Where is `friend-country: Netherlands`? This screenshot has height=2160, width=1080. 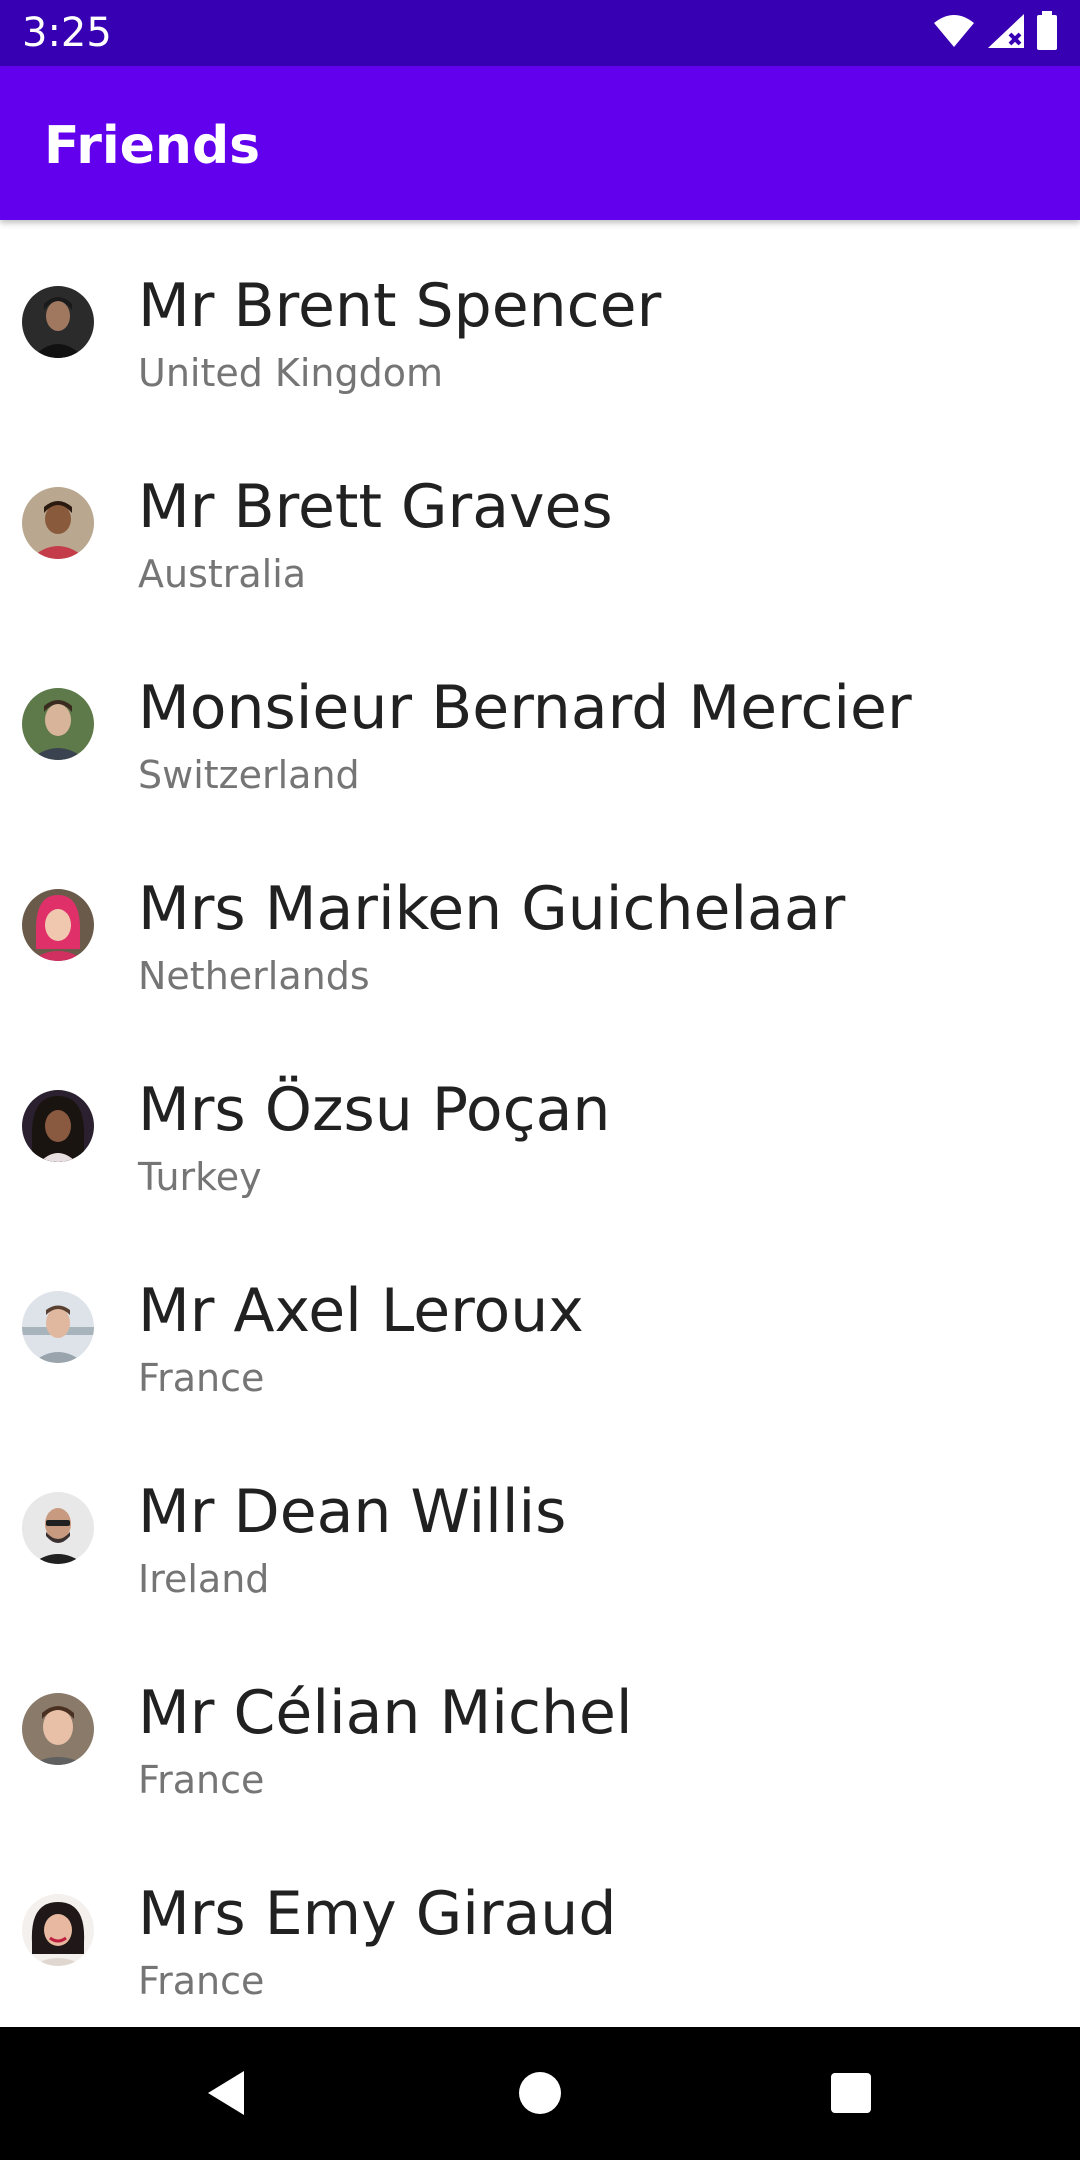
friend-country: Netherlands is located at coordinates (254, 976).